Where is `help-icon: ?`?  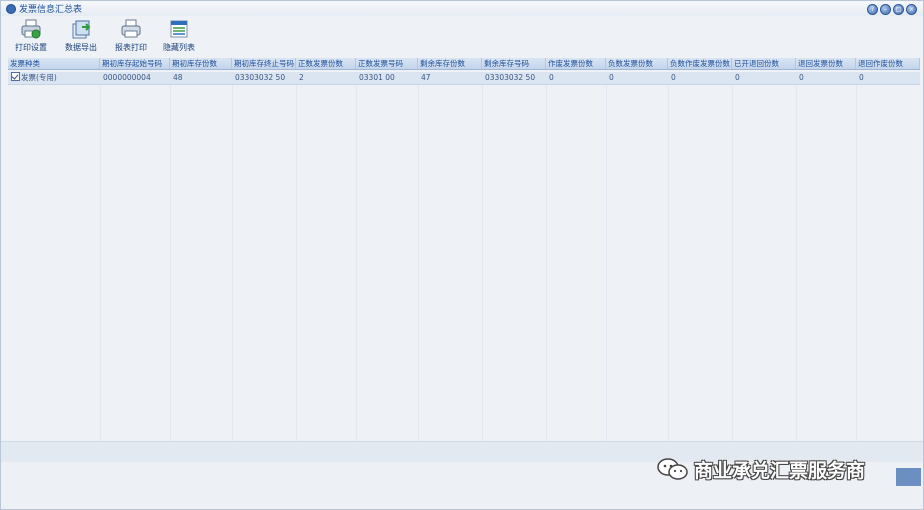 help-icon: ? is located at coordinates (872, 9).